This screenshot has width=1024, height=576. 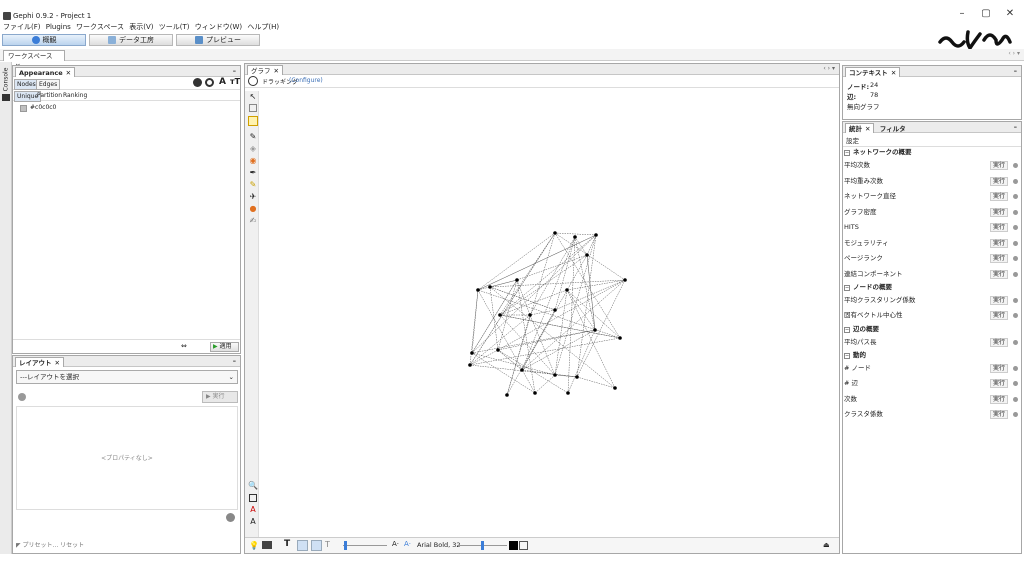 What do you see at coordinates (253, 97) in the screenshot?
I see `select-icon: ↖` at bounding box center [253, 97].